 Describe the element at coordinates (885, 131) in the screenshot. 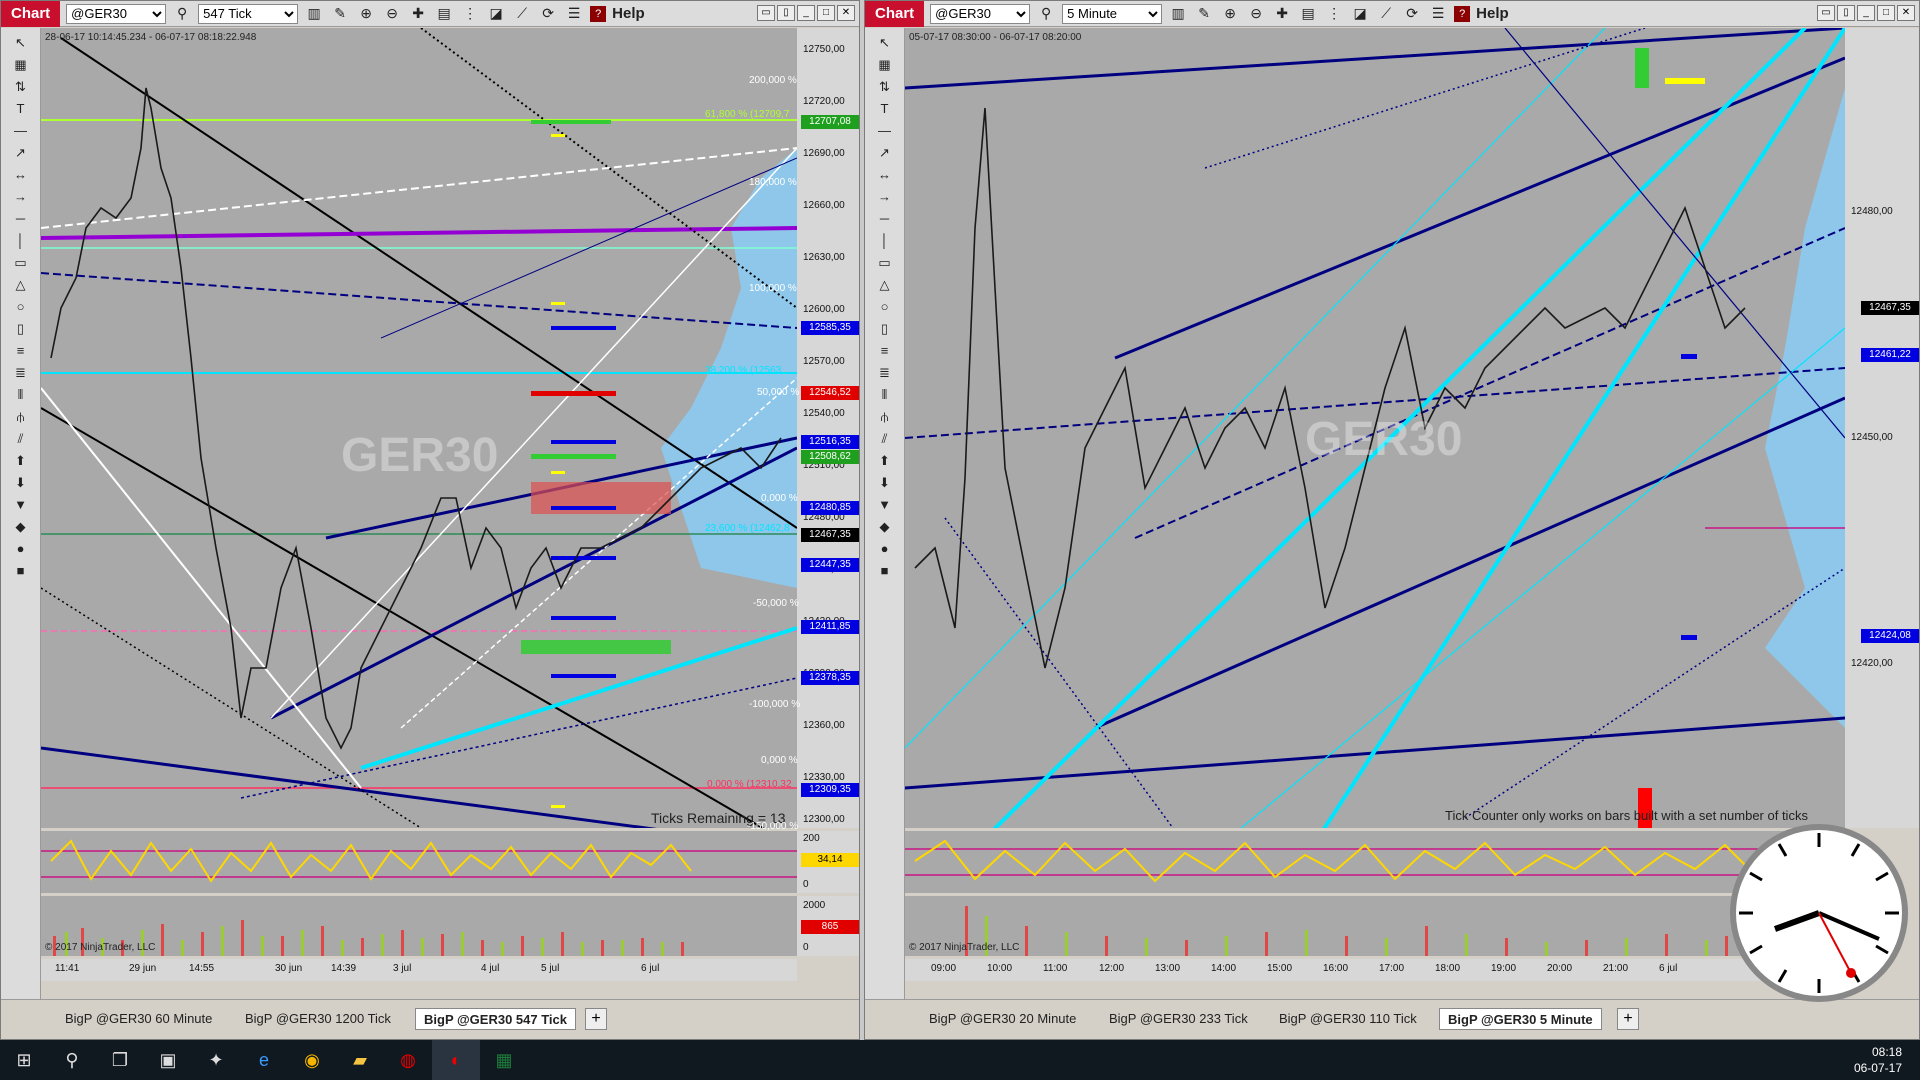

I see `line-icon: —` at that location.